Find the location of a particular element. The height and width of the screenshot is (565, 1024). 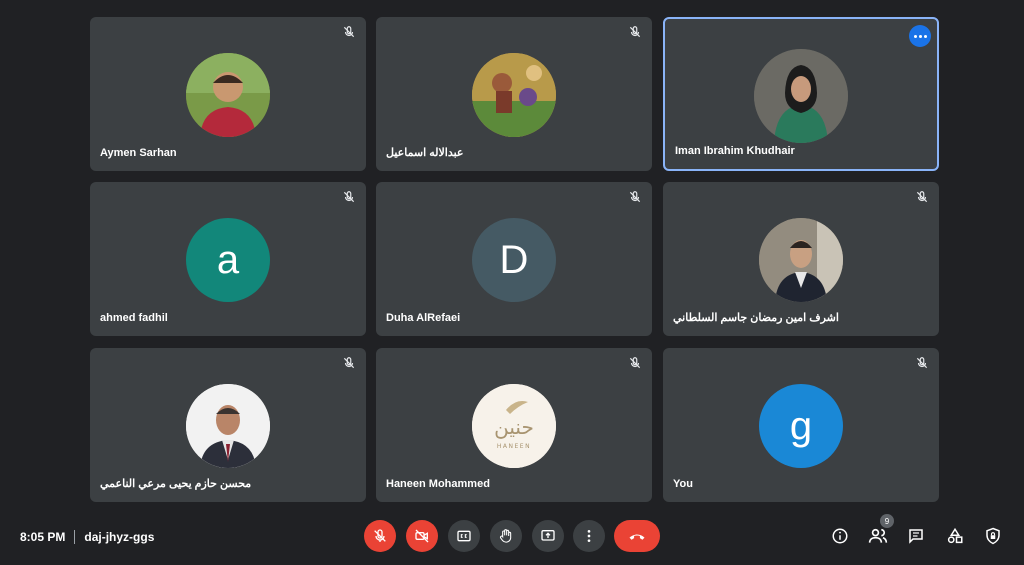

participant-tile-active: Iman Ibrahim Khudhair is located at coordinates (801, 94).